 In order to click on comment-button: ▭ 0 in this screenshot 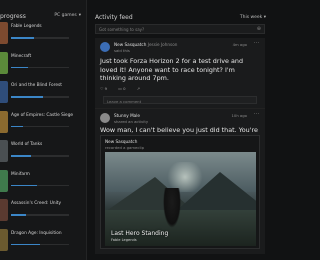, I will do `click(124, 88)`.